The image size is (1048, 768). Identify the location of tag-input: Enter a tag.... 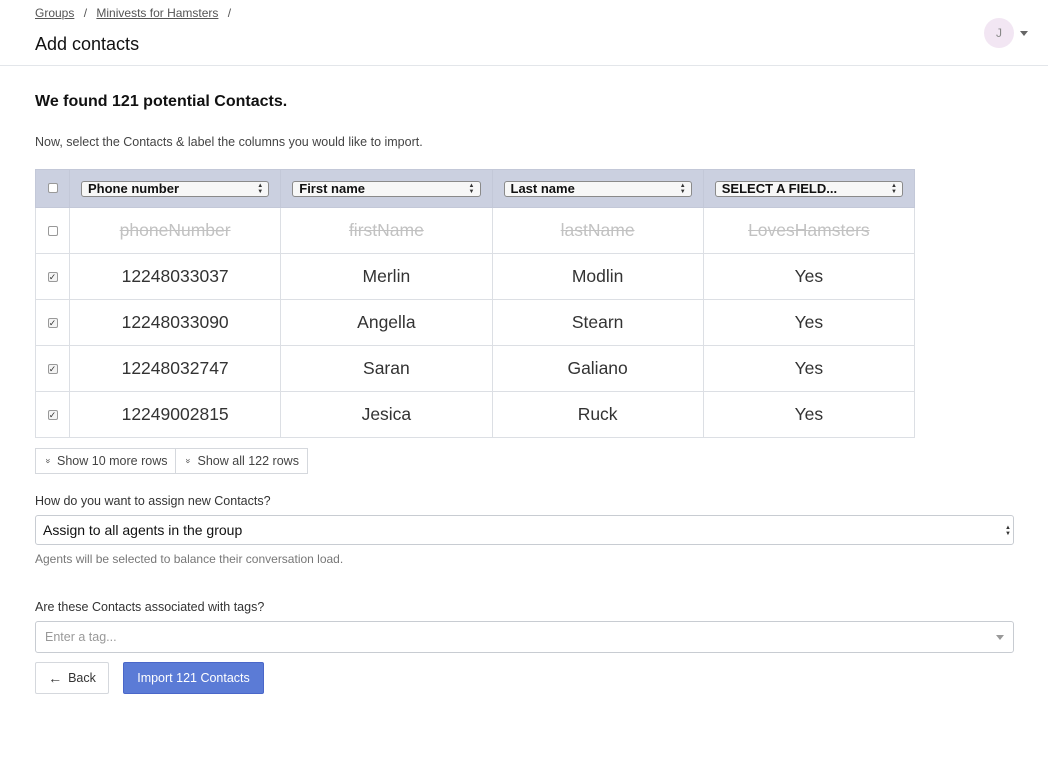
(524, 637).